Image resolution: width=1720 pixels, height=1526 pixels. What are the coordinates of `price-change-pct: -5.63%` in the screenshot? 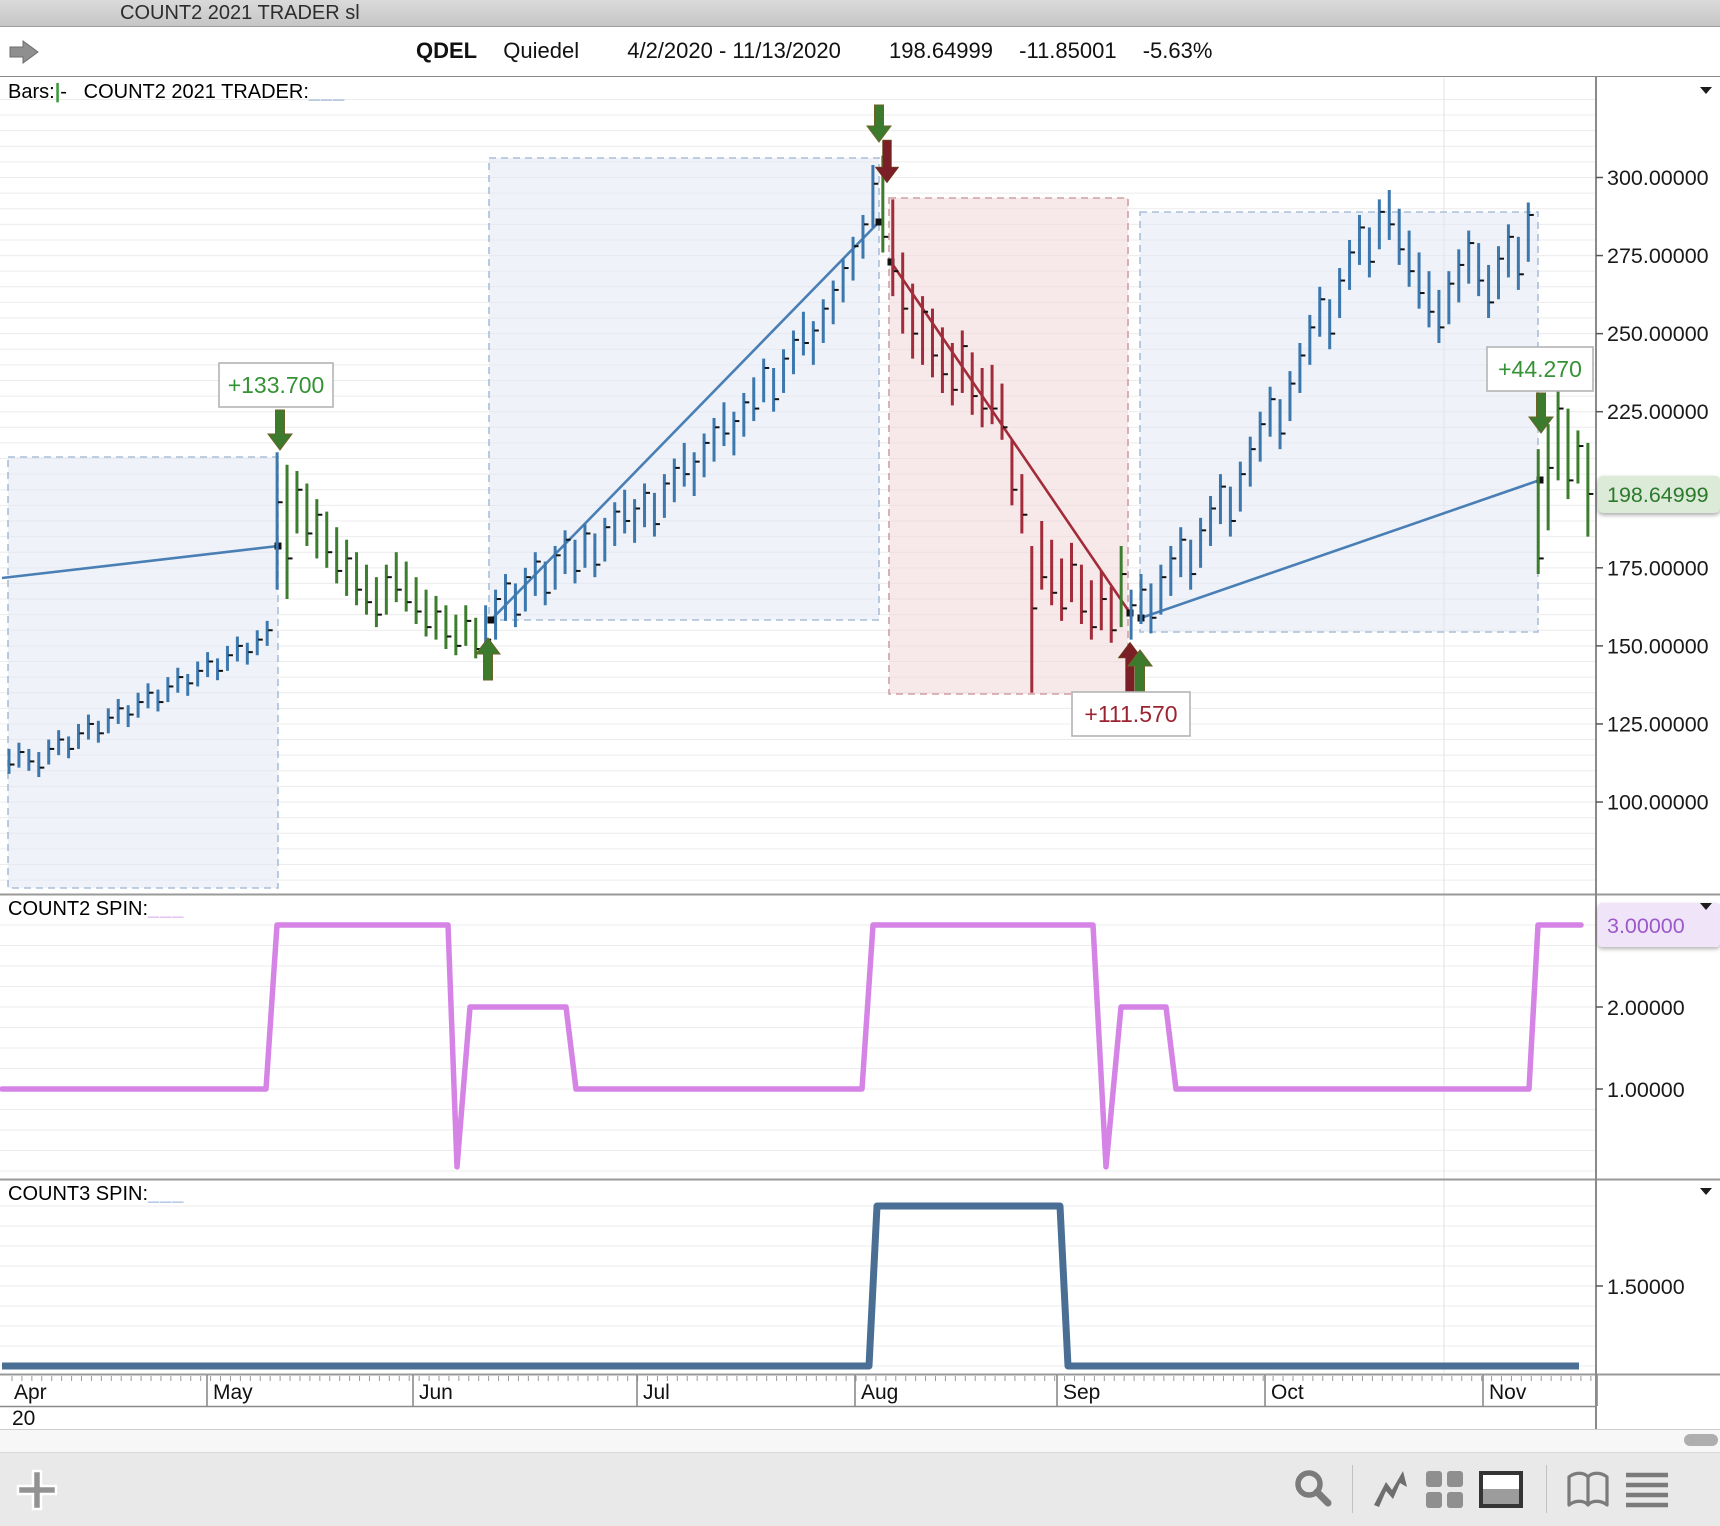 It's located at (1177, 50).